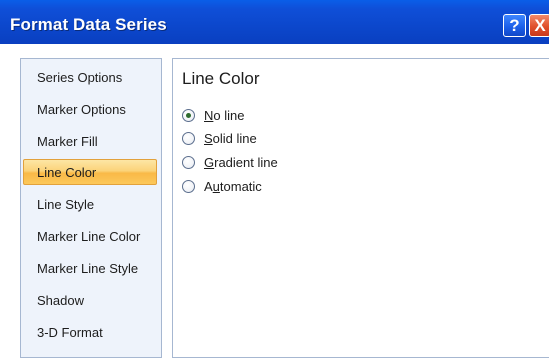 The image size is (549, 358). What do you see at coordinates (188, 115) in the screenshot?
I see `radio-button-checked` at bounding box center [188, 115].